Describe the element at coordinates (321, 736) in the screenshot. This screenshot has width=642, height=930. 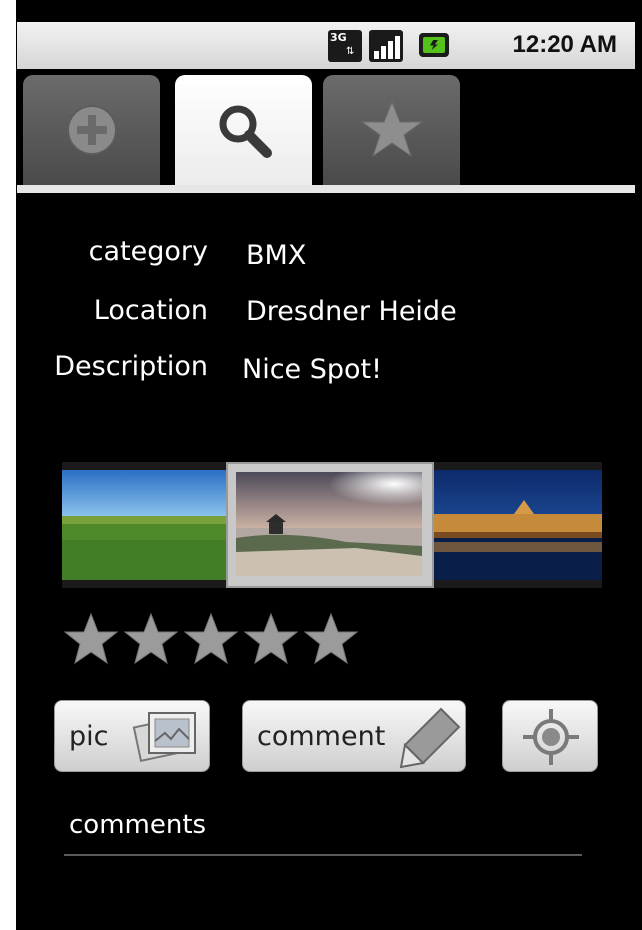
I see `comment-button-label: comment` at that location.